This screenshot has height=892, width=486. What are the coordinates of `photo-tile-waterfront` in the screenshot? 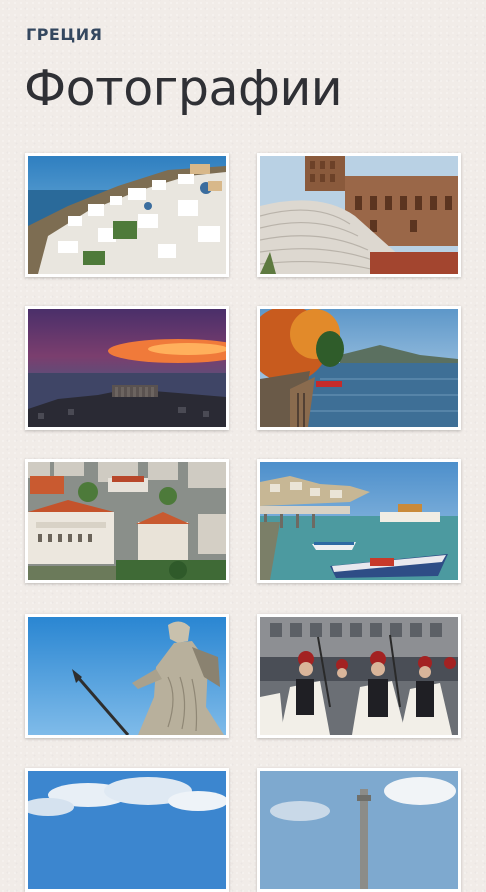 It's located at (359, 368).